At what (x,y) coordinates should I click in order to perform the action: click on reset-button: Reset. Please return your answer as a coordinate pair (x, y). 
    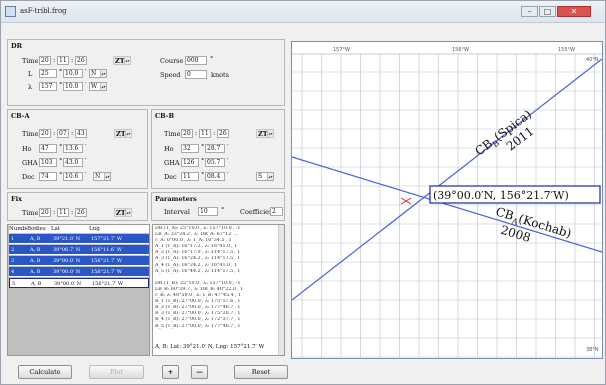
    Looking at the image, I should click on (261, 372).